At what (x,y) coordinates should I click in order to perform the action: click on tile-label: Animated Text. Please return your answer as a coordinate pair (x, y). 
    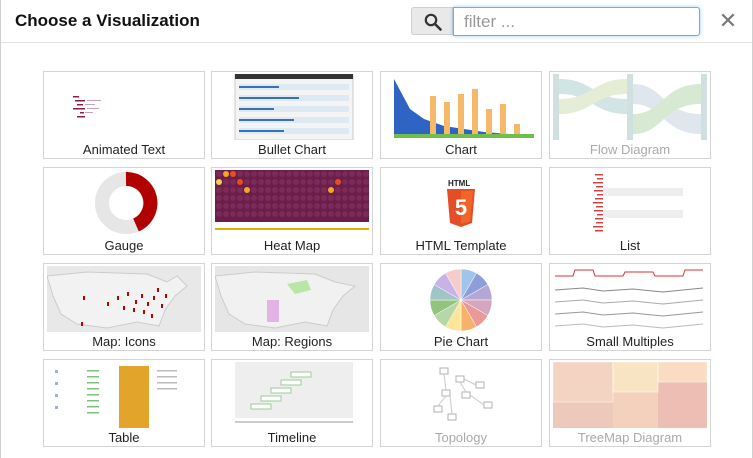
    Looking at the image, I should click on (124, 149).